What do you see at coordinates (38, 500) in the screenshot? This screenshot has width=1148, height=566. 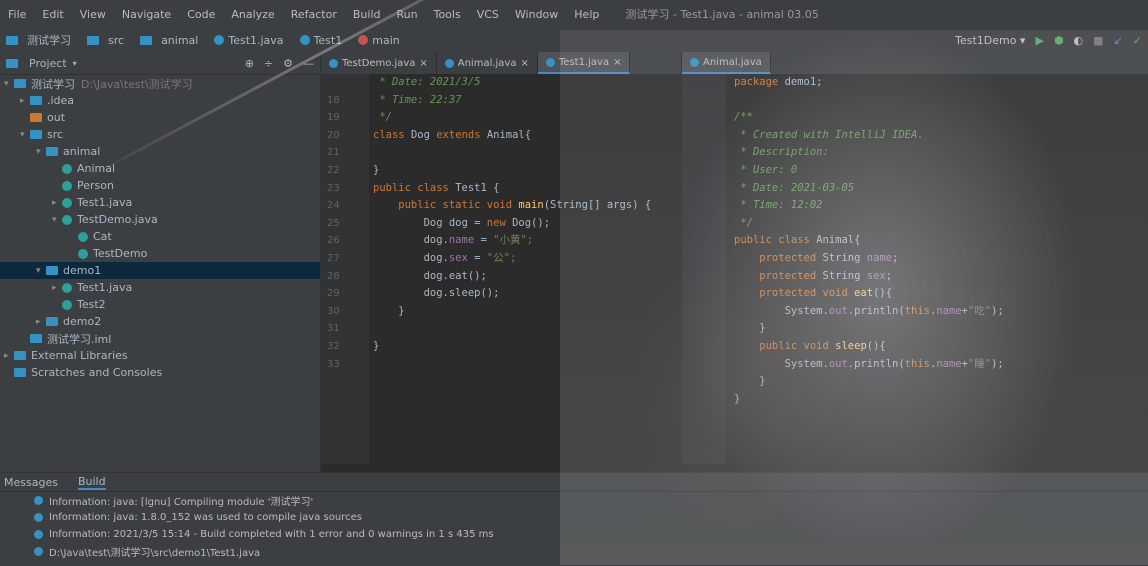 I see `info-icon` at bounding box center [38, 500].